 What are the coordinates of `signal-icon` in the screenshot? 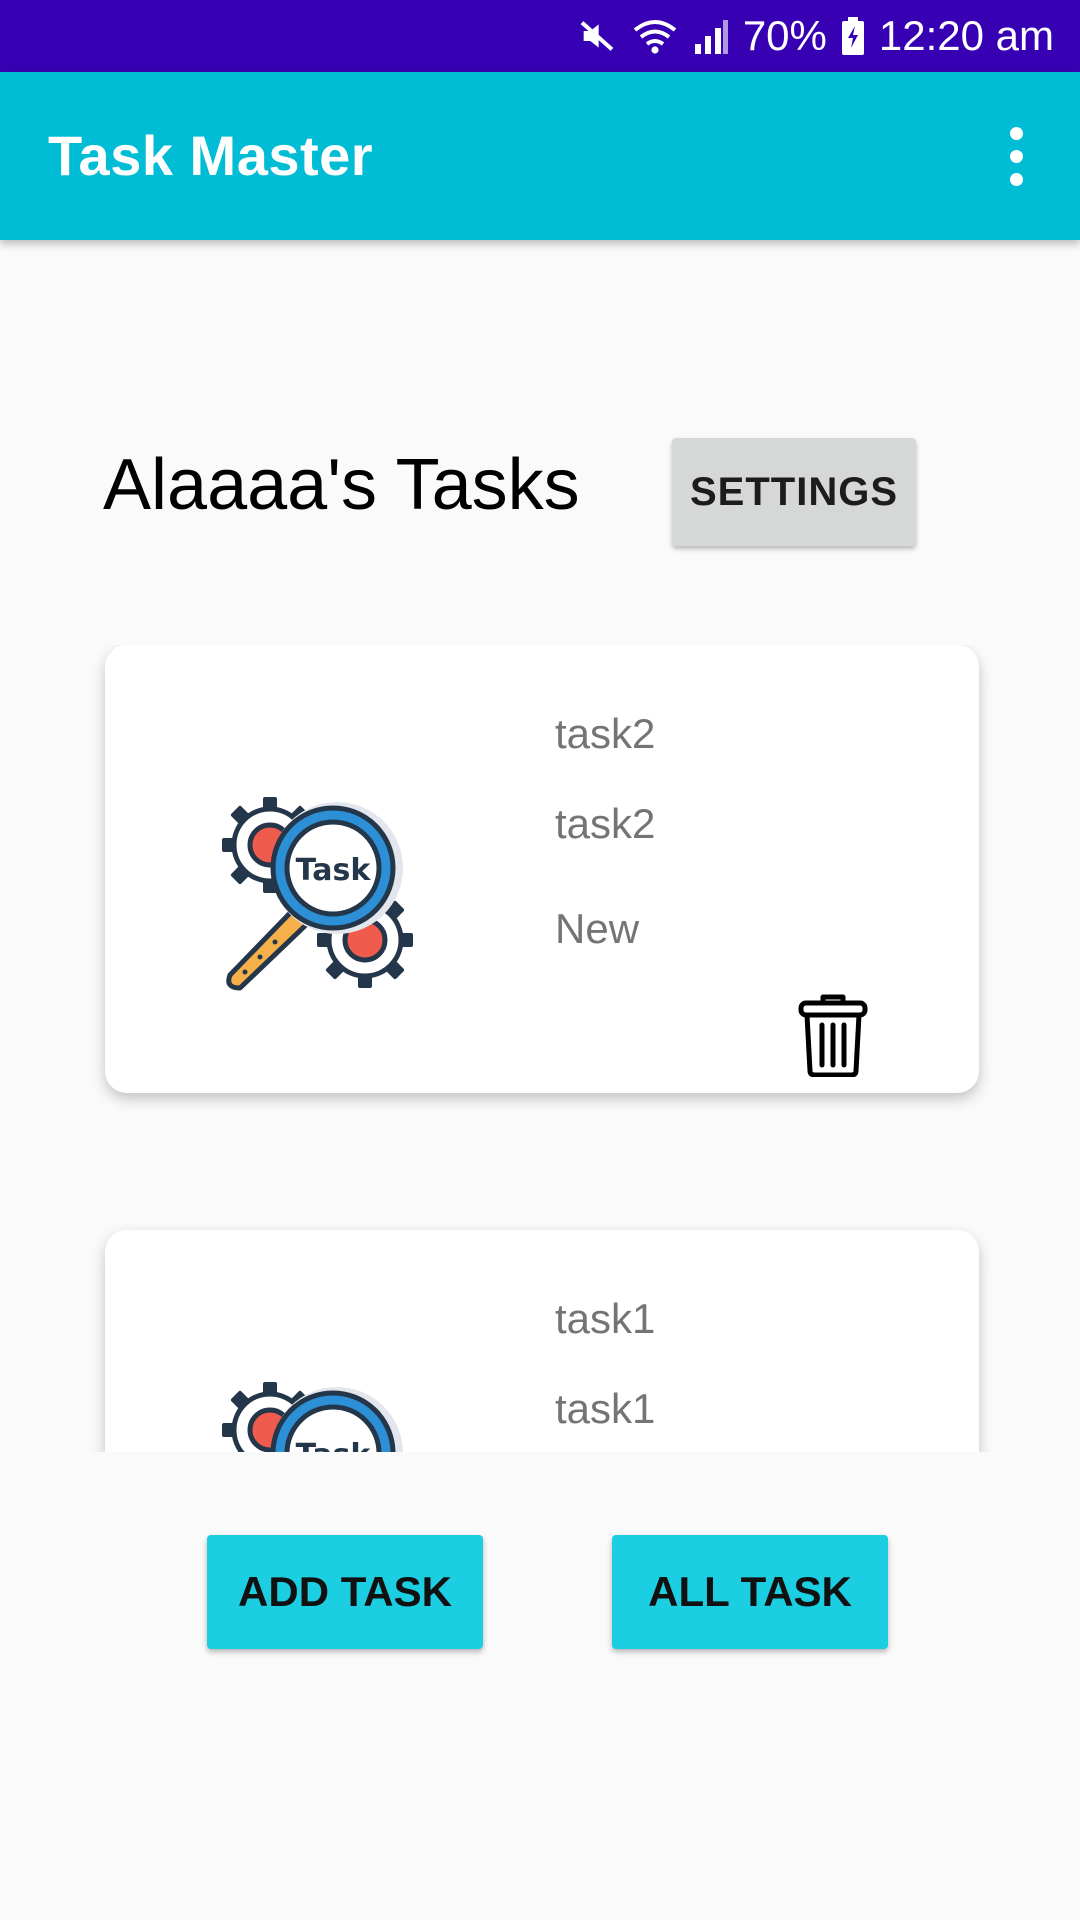 It's located at (711, 36).